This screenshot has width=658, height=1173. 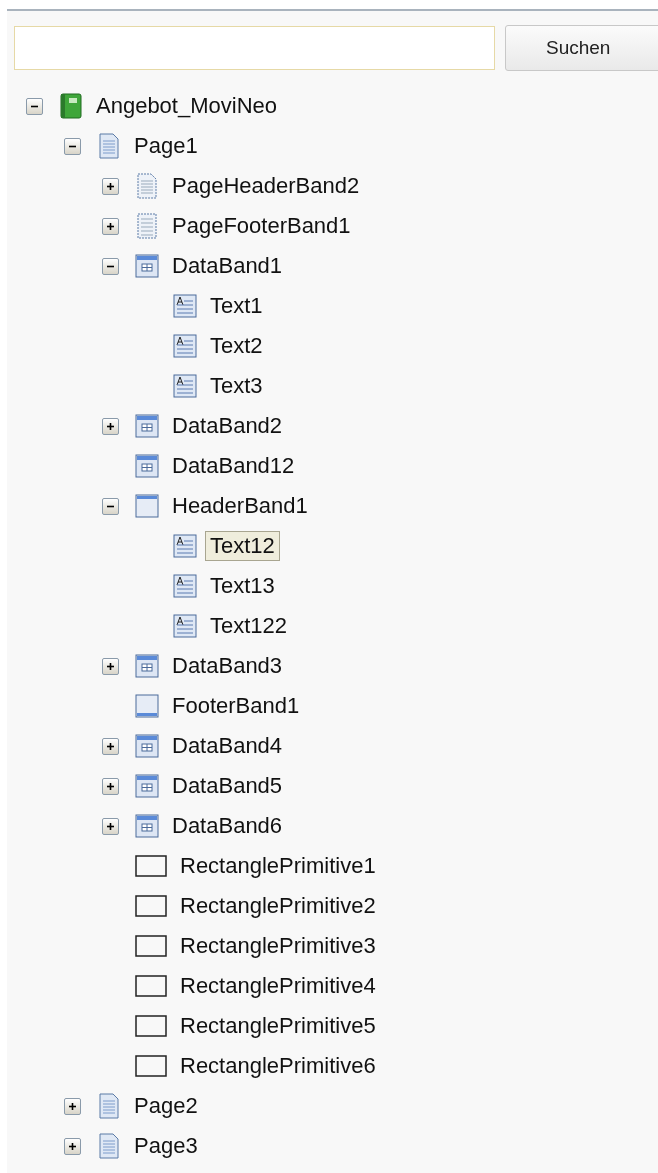 What do you see at coordinates (278, 946) in the screenshot?
I see `tree-item: RectanglePrimitive3` at bounding box center [278, 946].